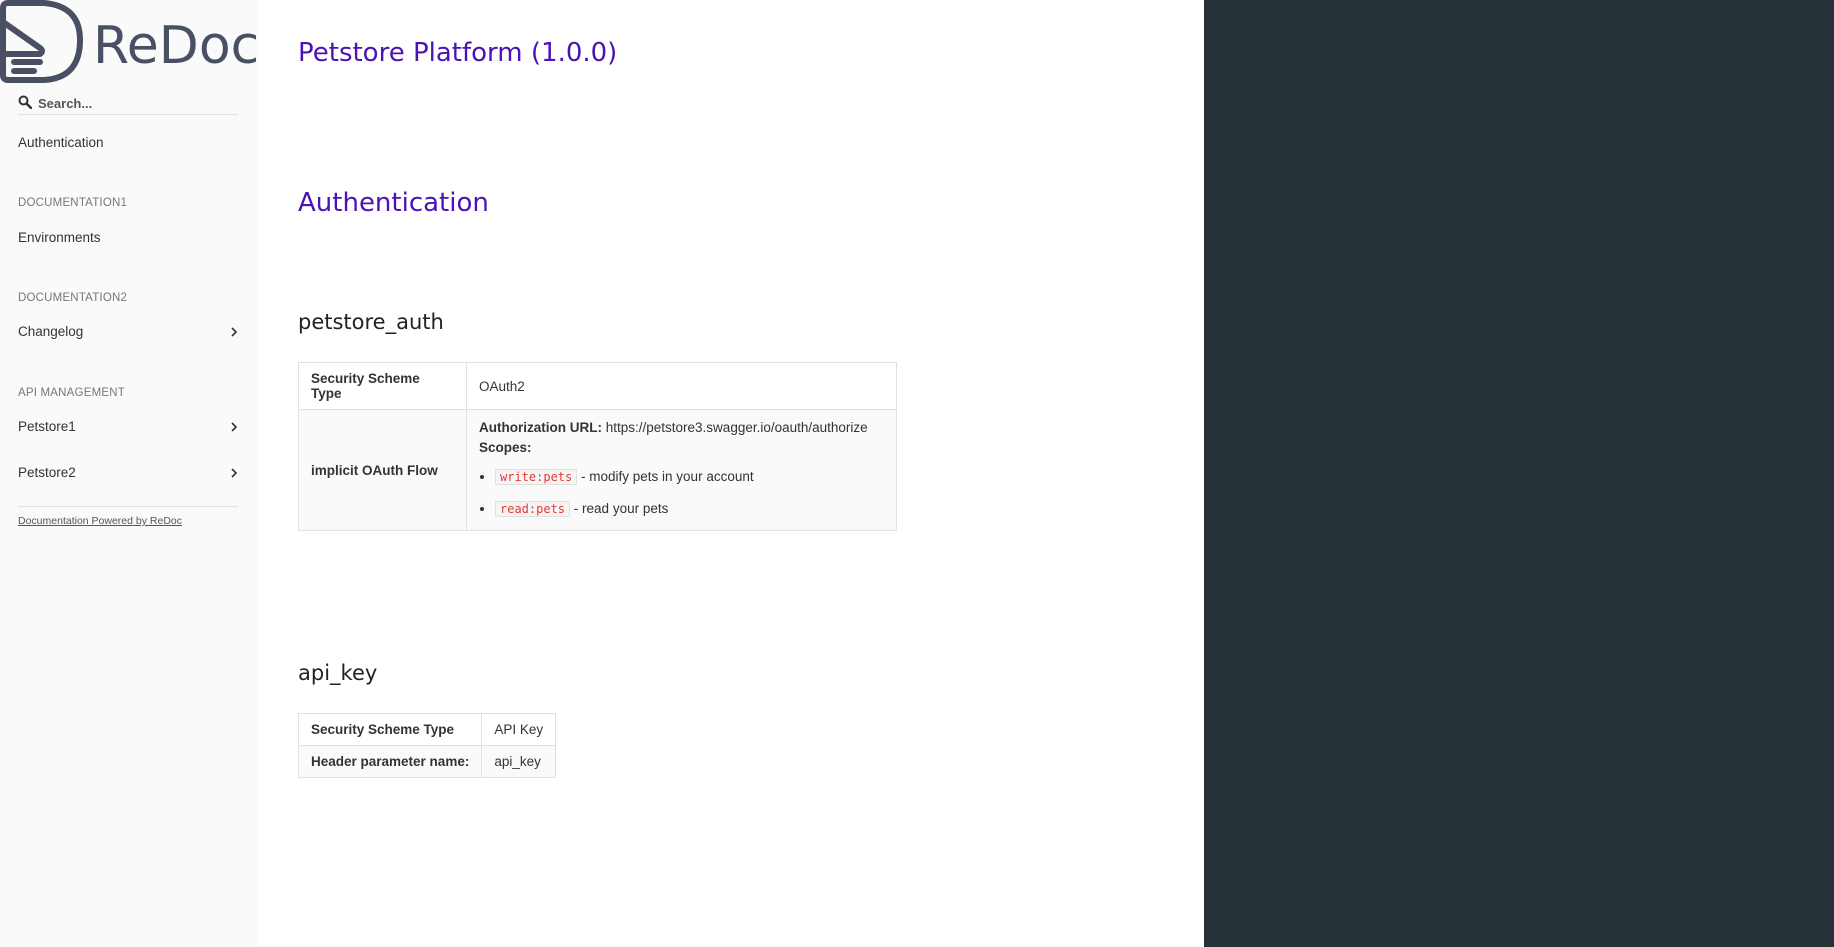 The width and height of the screenshot is (1834, 947). What do you see at coordinates (25, 102) in the screenshot?
I see `search-icon` at bounding box center [25, 102].